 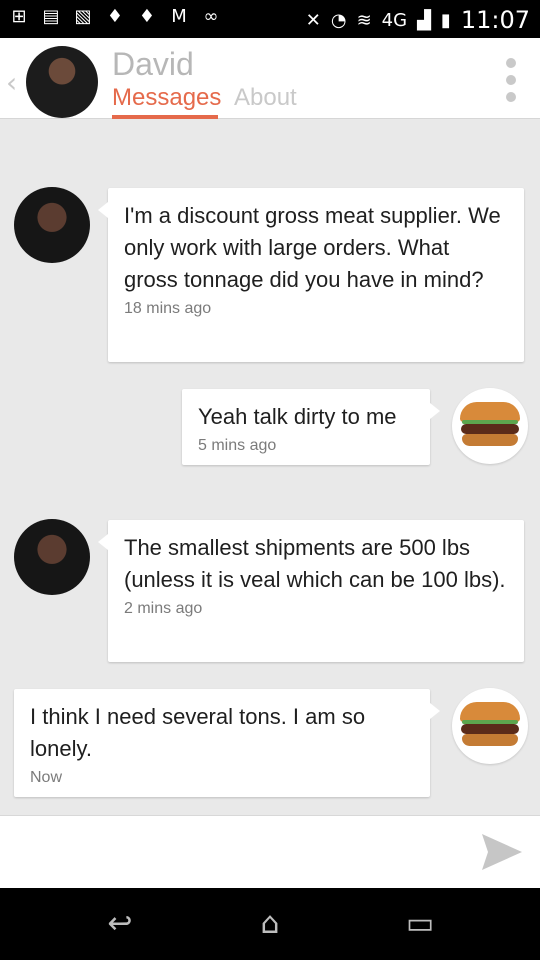 I want to click on message-text: Yeah talk dirty to me, so click(x=297, y=416).